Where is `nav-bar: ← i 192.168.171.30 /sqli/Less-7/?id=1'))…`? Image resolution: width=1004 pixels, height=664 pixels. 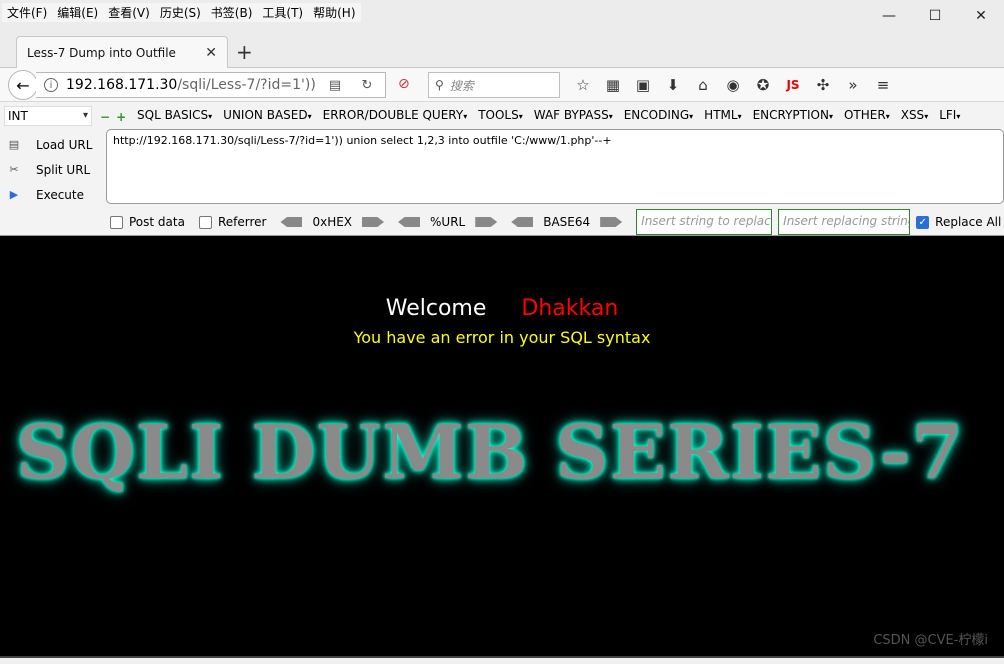
nav-bar: ← i 192.168.171.30 /sqli/Less-7/?id=1'))… is located at coordinates (502, 85).